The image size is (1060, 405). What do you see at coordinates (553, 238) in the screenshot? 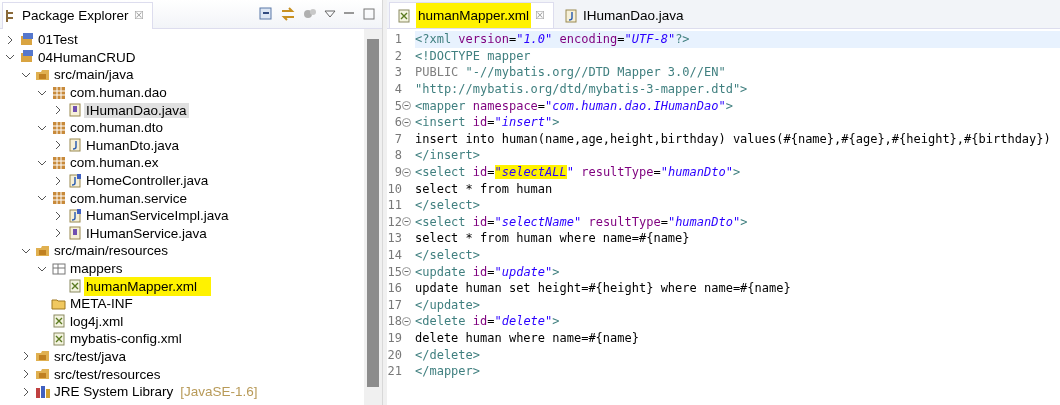
I see `code-line: select * from human where name=#{name}` at bounding box center [553, 238].